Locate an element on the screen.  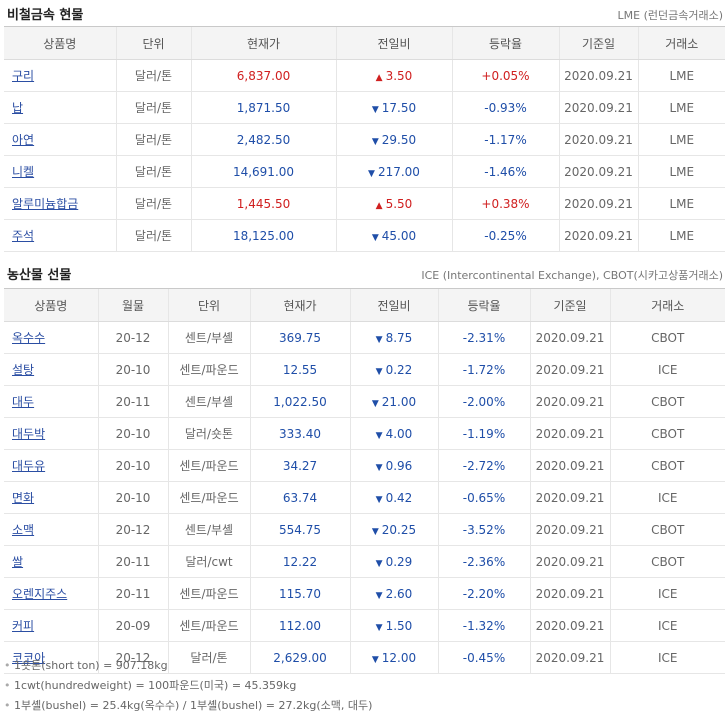
month-cell: 20-10 is located at coordinates (132, 369).